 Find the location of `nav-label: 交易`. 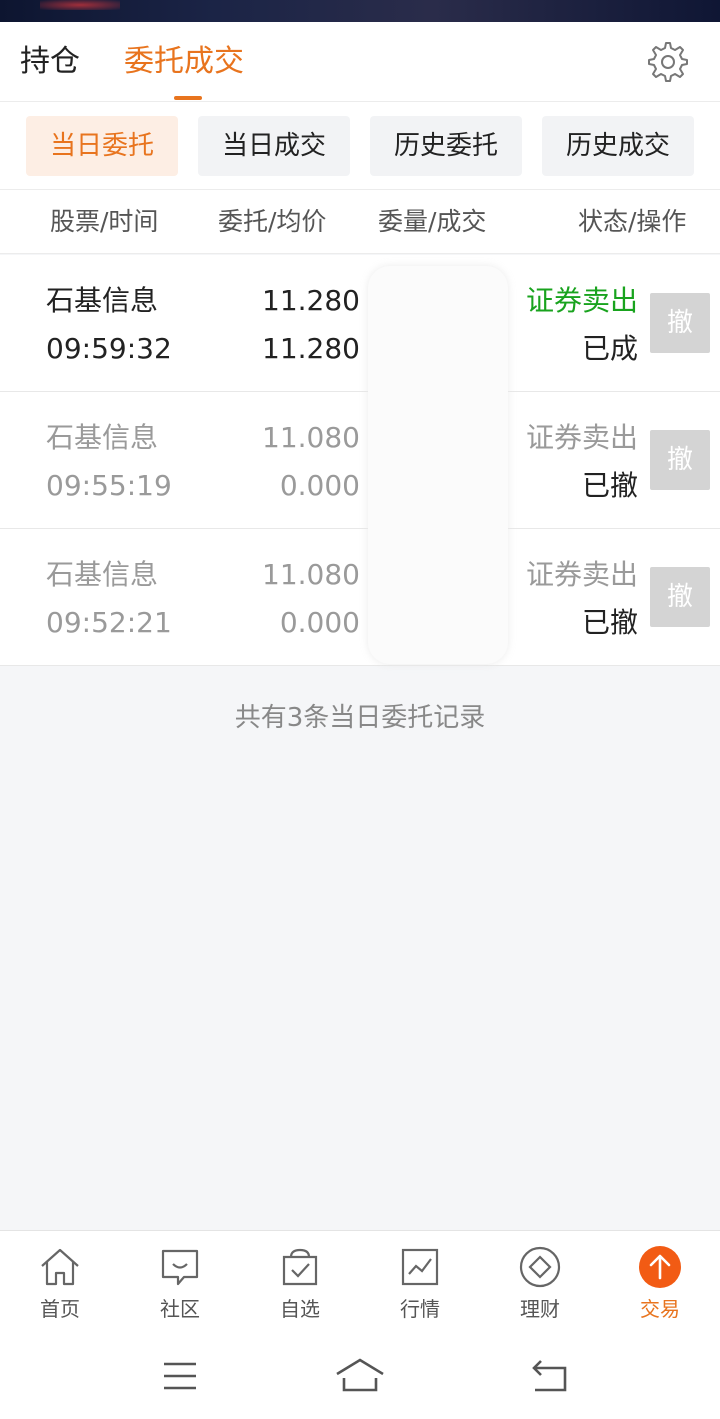

nav-label: 交易 is located at coordinates (660, 1309).